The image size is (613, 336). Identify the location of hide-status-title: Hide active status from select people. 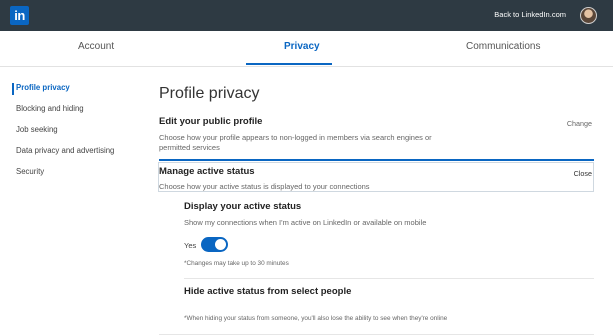
(268, 291).